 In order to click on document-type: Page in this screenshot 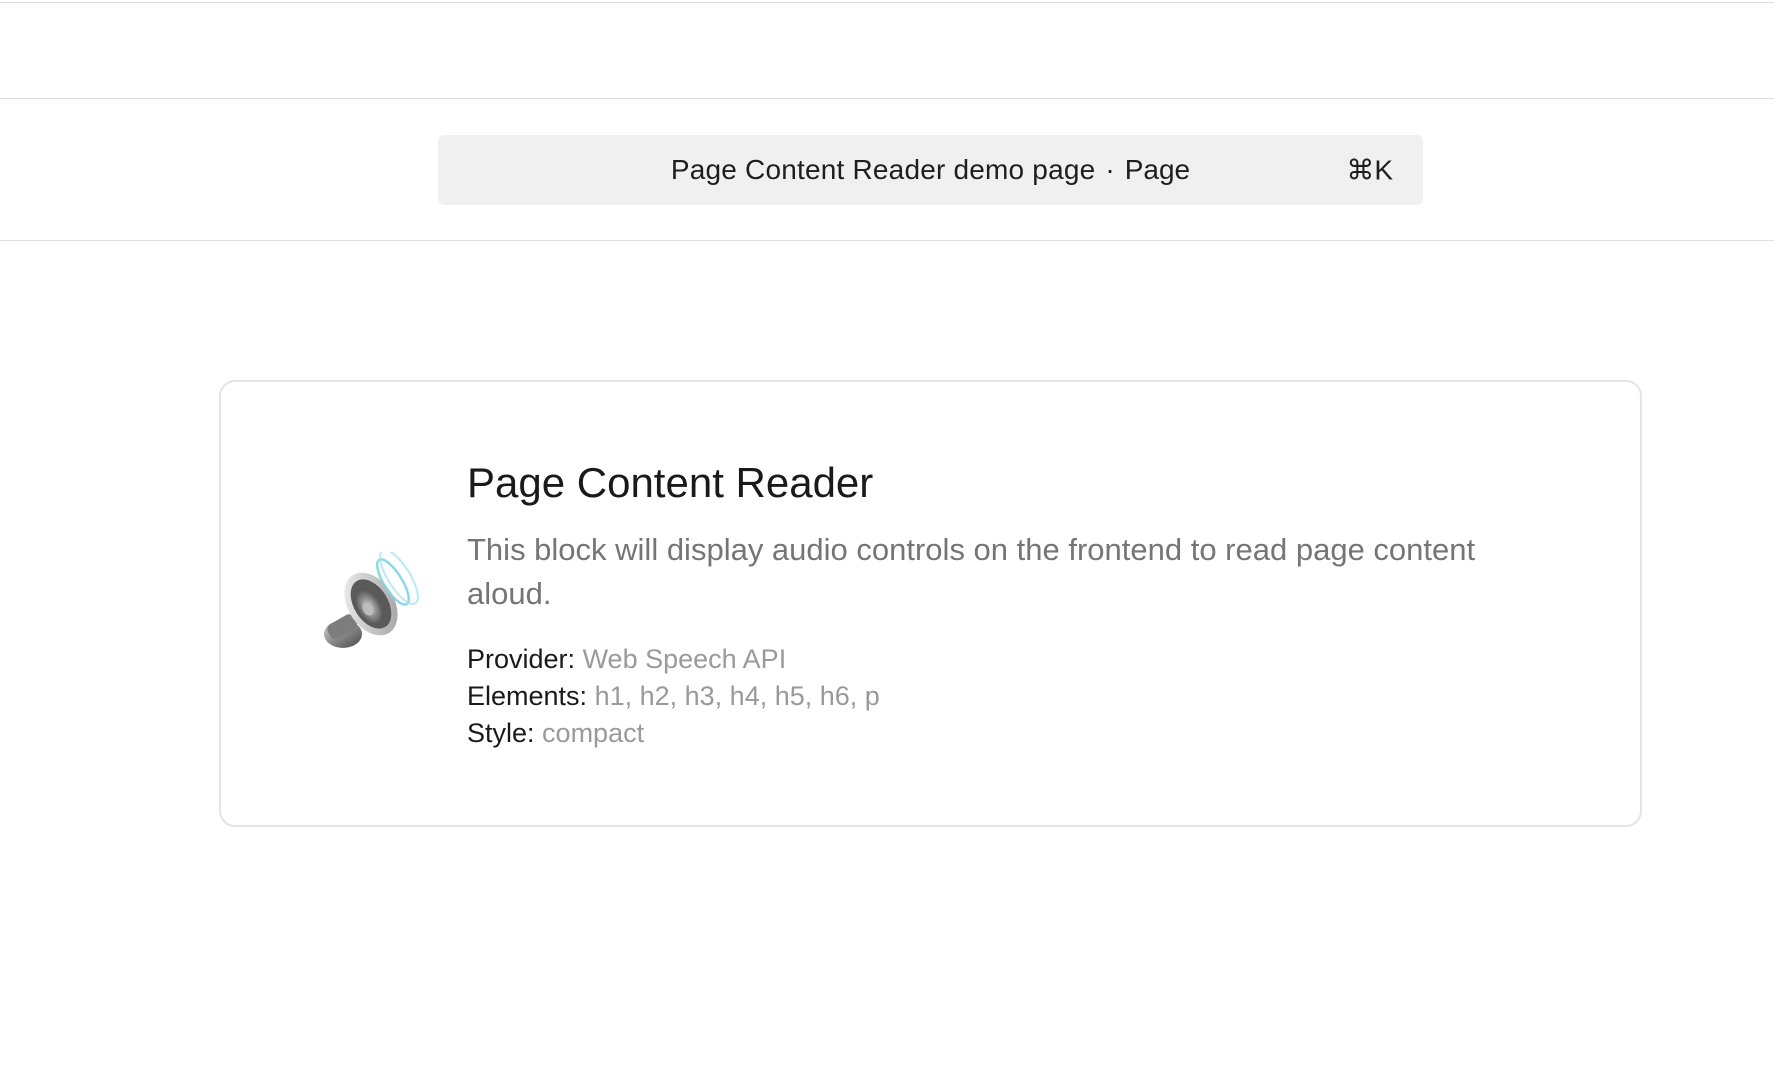, I will do `click(1157, 169)`.